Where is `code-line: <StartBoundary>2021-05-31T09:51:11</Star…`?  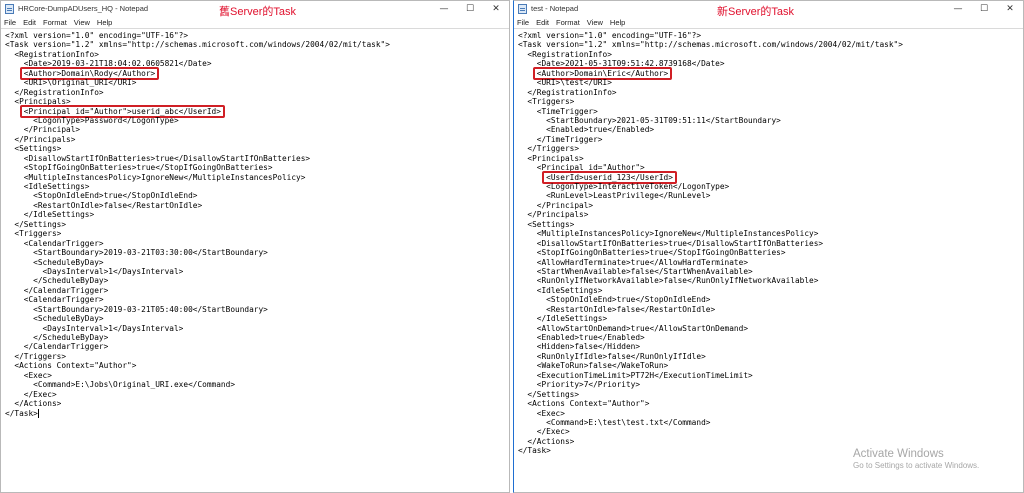 code-line: <StartBoundary>2021-05-31T09:51:11</Star… is located at coordinates (649, 120).